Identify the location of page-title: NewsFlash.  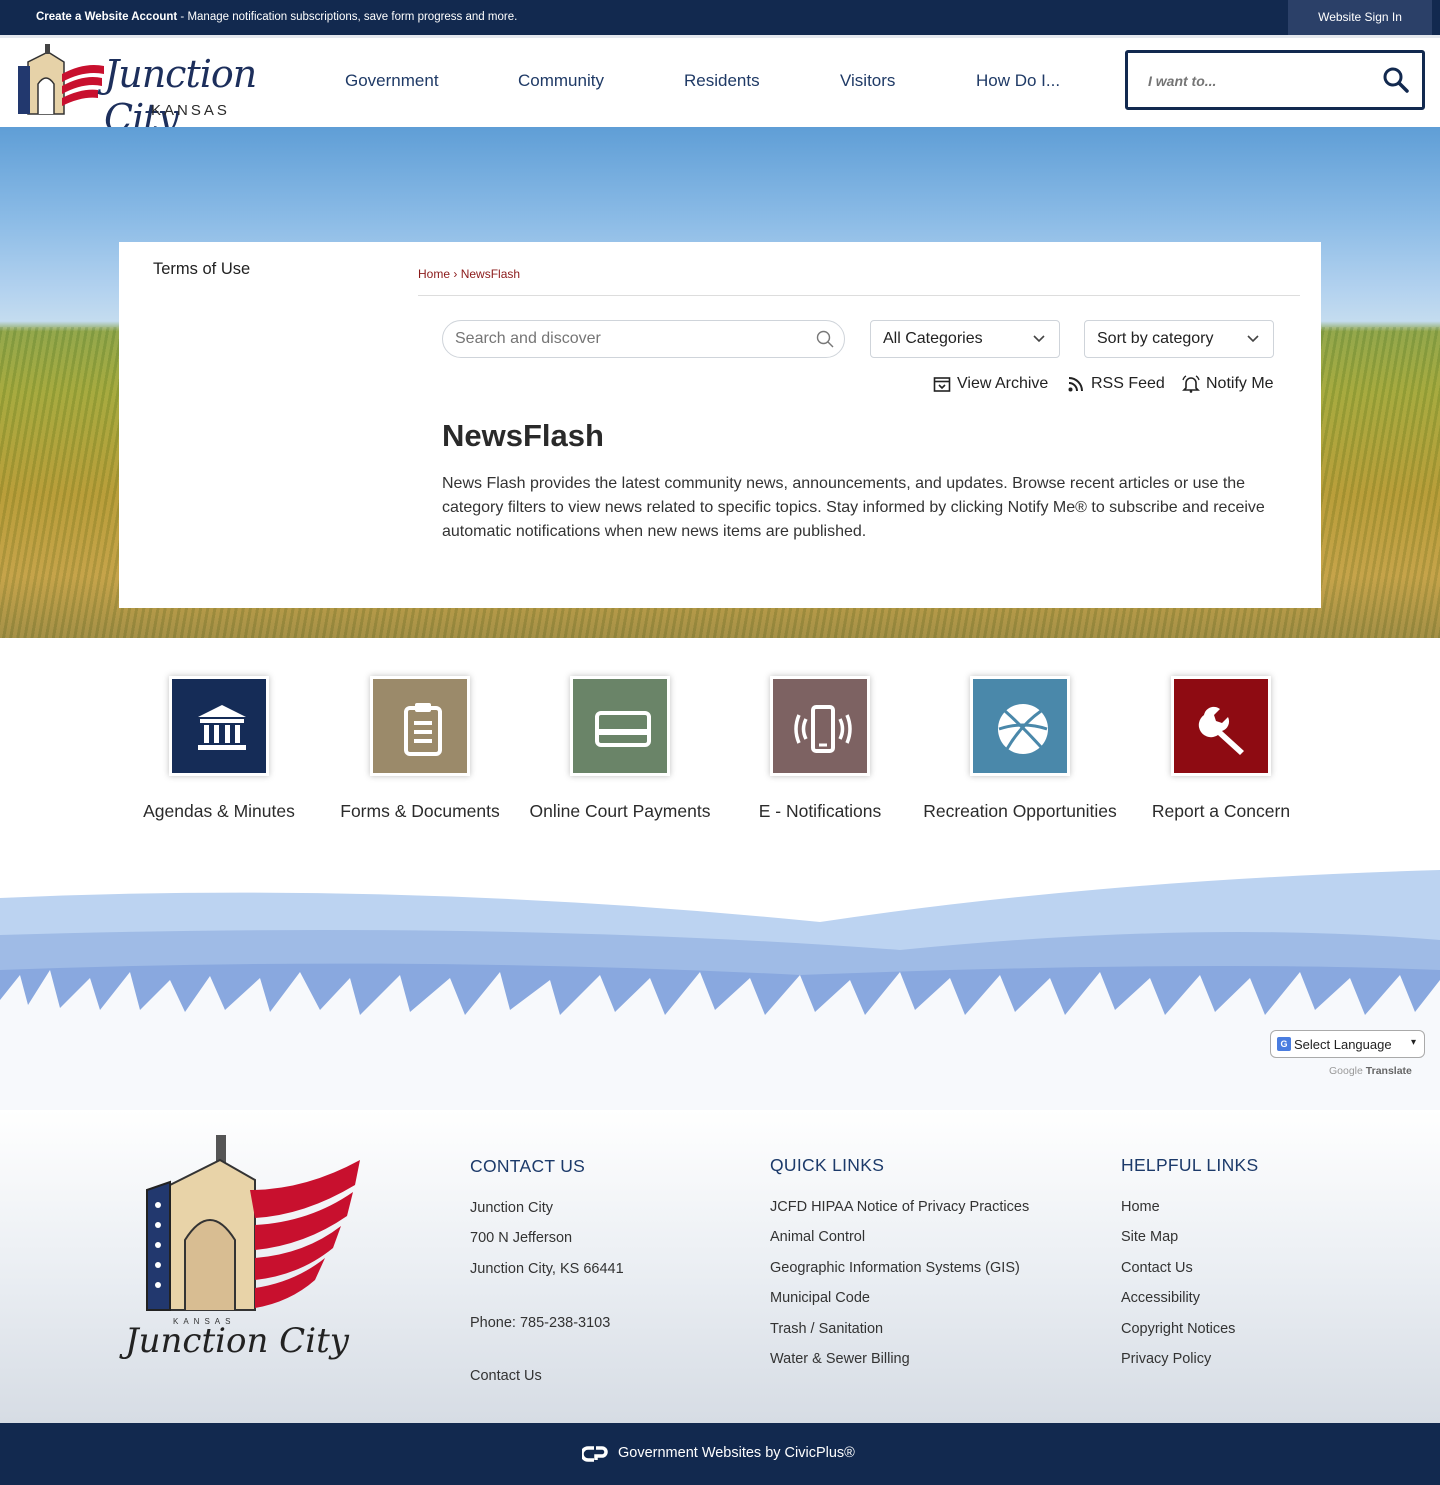
(523, 435).